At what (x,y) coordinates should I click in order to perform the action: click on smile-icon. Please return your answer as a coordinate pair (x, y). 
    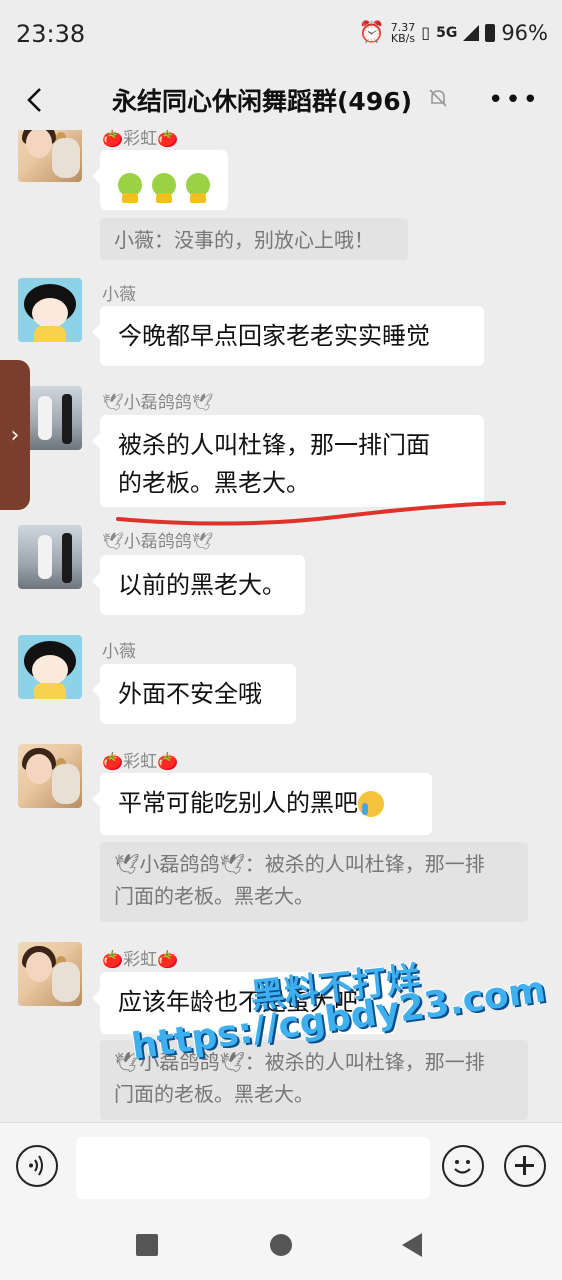
    Looking at the image, I should click on (463, 1166).